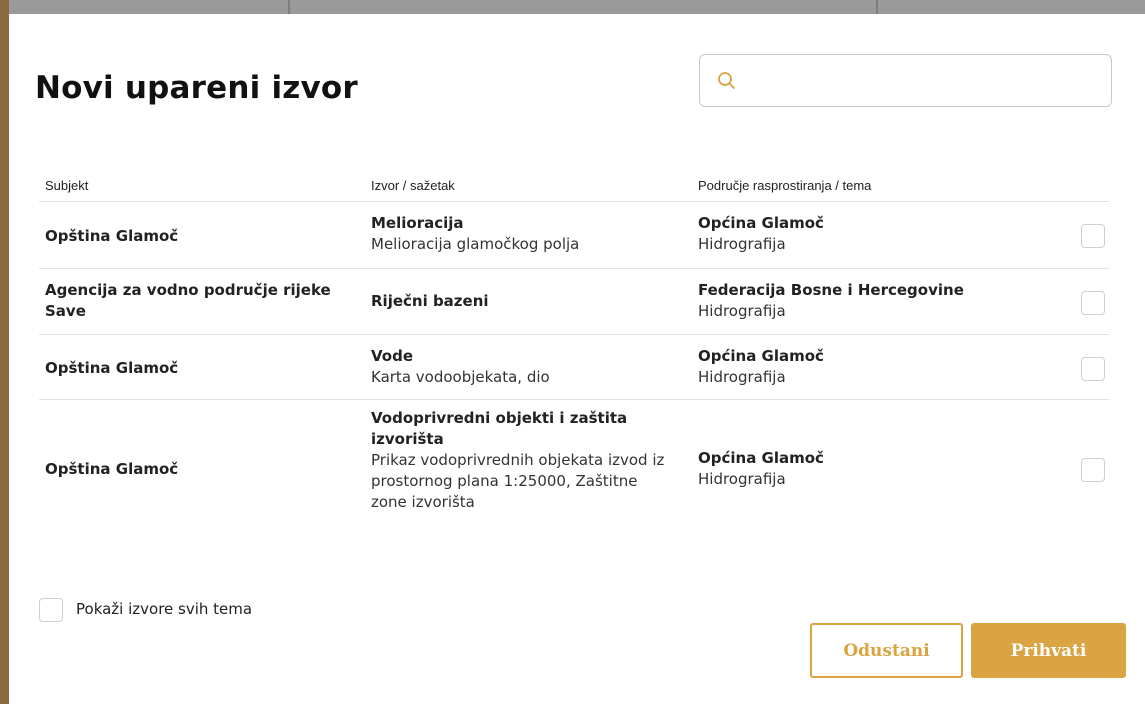 The height and width of the screenshot is (704, 1145). Describe the element at coordinates (51, 610) in the screenshot. I see `show-all-checkbox` at that location.